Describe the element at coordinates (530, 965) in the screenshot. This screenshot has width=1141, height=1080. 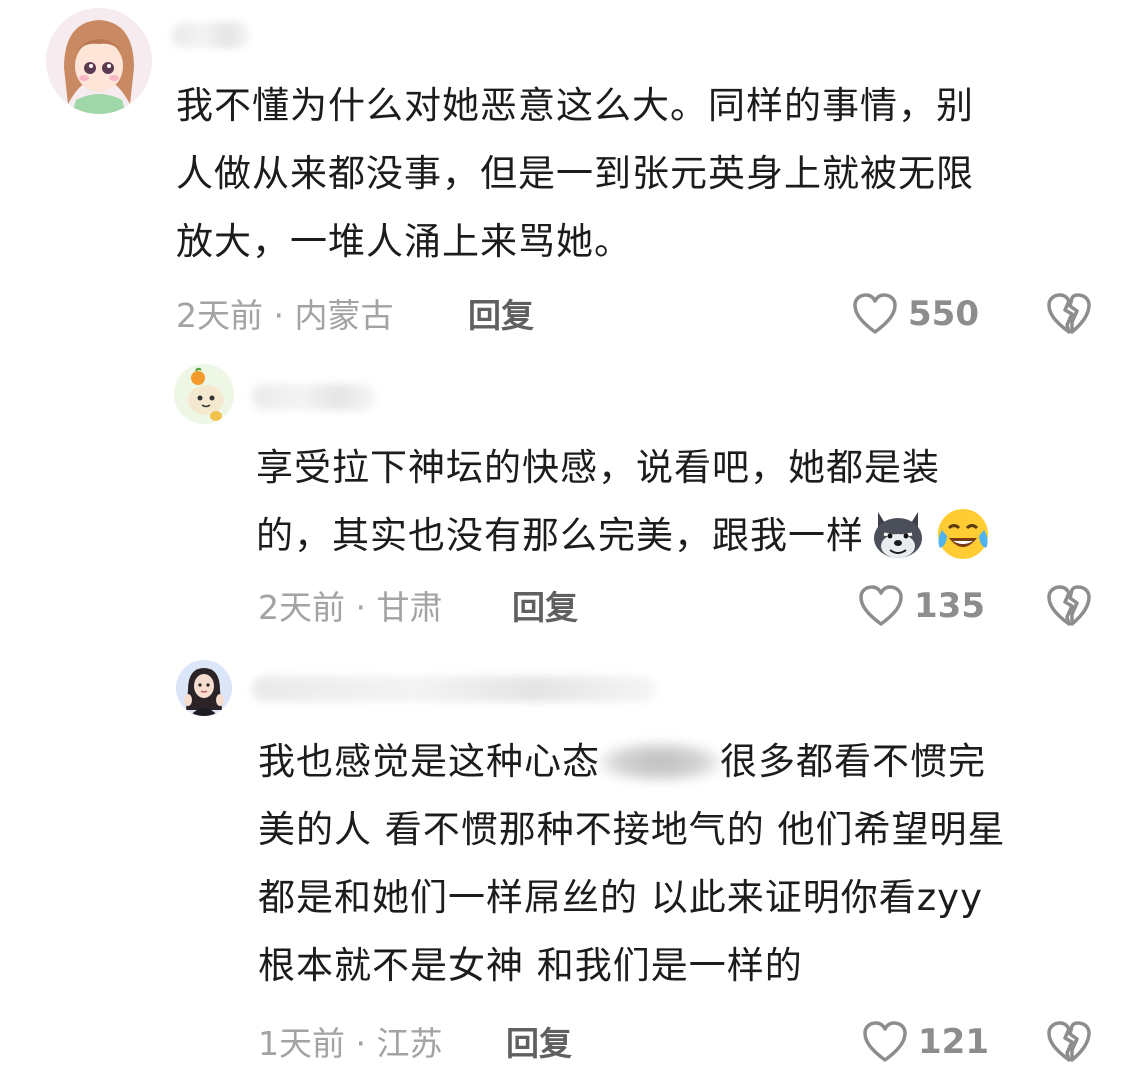
I see `comment-line: 根本就不是女神 和我们是一样的` at that location.